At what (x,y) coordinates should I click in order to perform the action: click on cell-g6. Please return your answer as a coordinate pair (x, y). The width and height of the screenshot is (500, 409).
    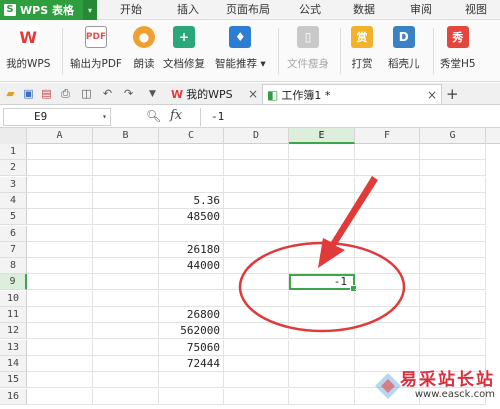
    Looking at the image, I should click on (453, 233).